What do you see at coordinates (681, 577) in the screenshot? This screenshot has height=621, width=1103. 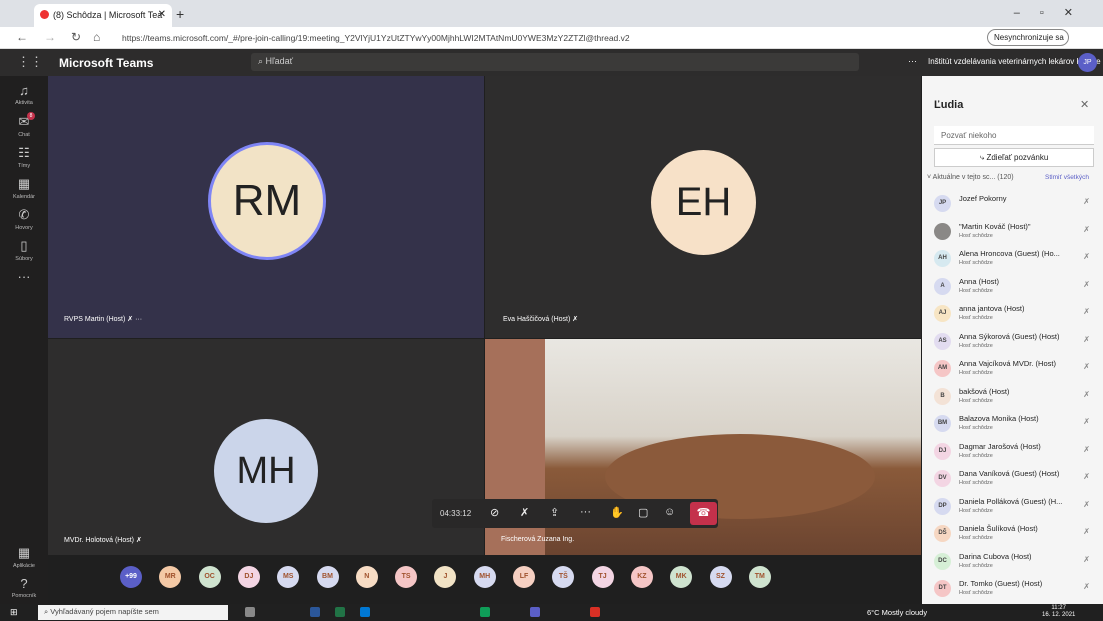 I see `participant-avatar: MK` at bounding box center [681, 577].